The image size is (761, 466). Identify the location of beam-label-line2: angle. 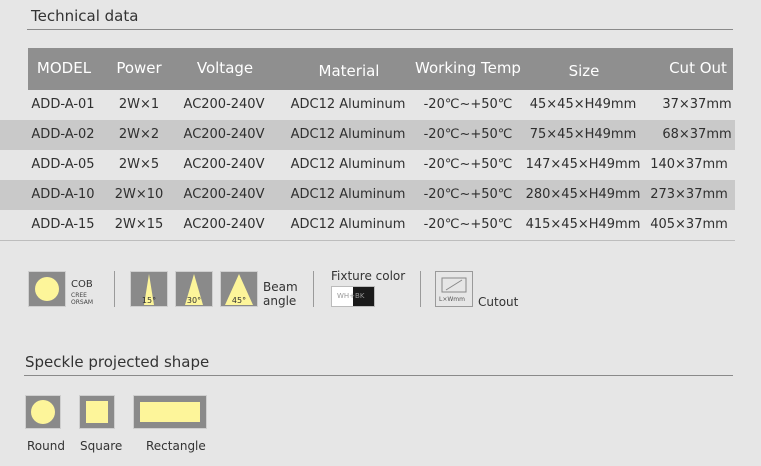
(280, 301).